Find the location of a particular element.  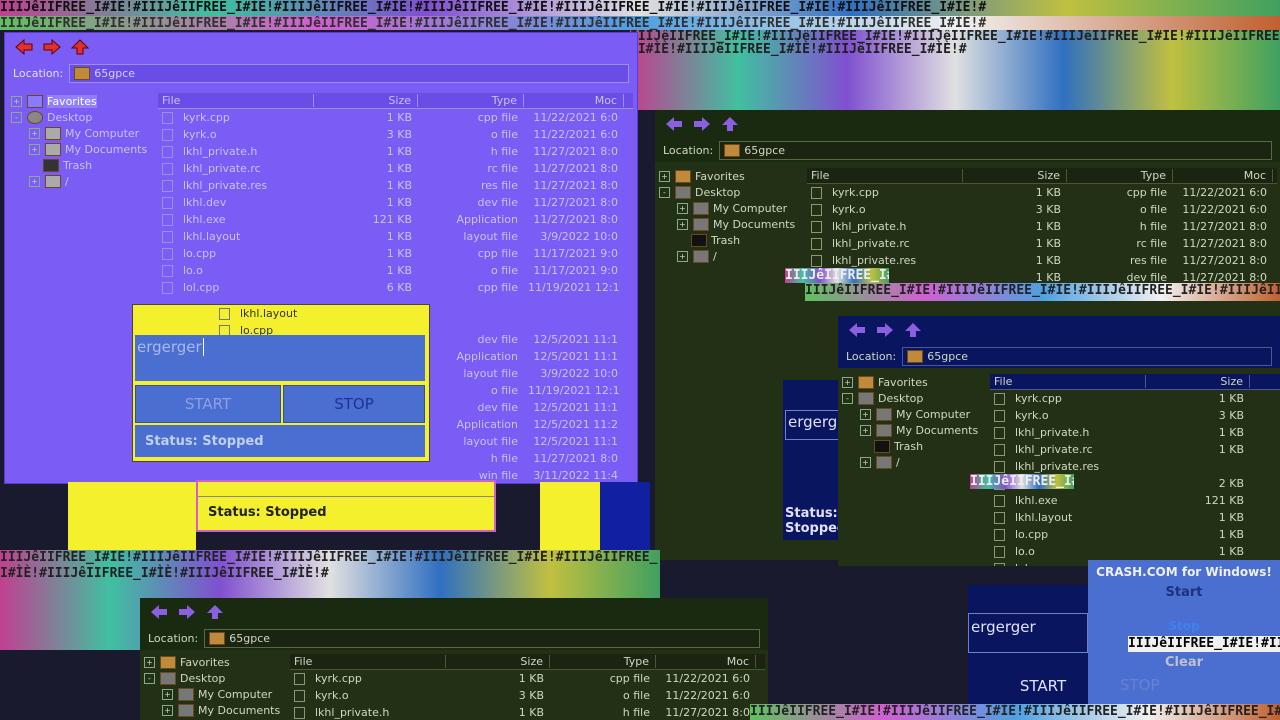

file-row: lkhl.layout 1 KB layout file 3/9/2022 10:0 is located at coordinates (395, 236).